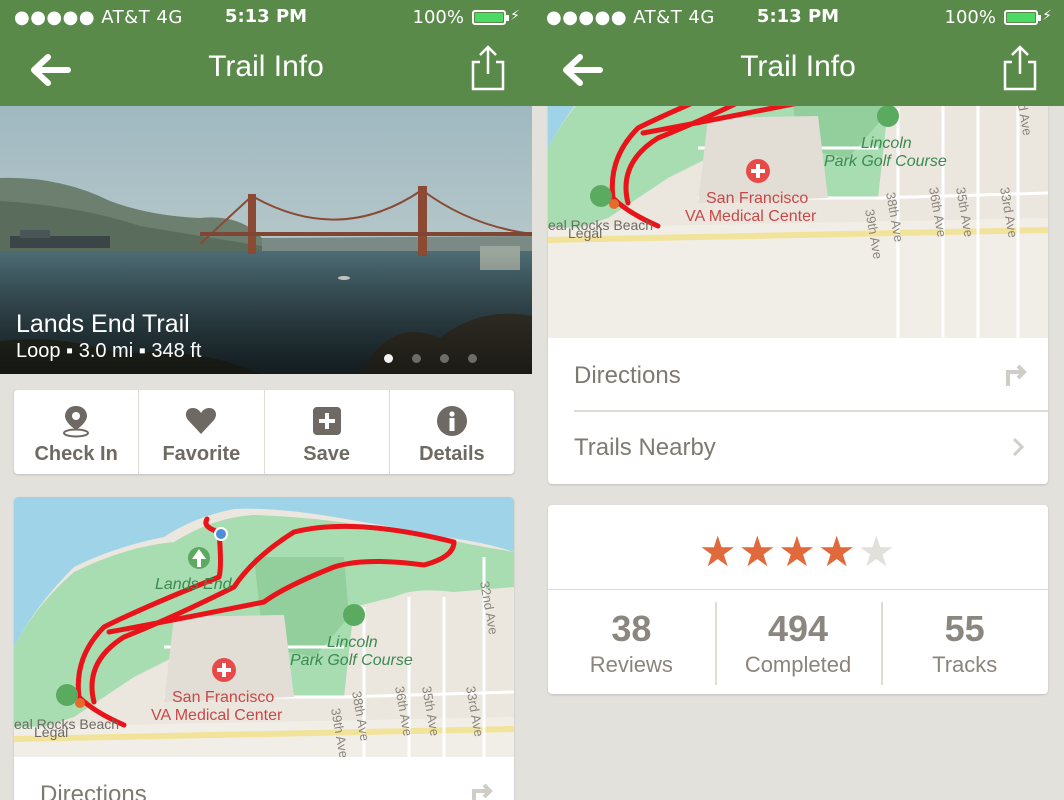 This screenshot has height=800, width=1064. I want to click on action-bar: Check In Favorite Save Details, so click(264, 432).